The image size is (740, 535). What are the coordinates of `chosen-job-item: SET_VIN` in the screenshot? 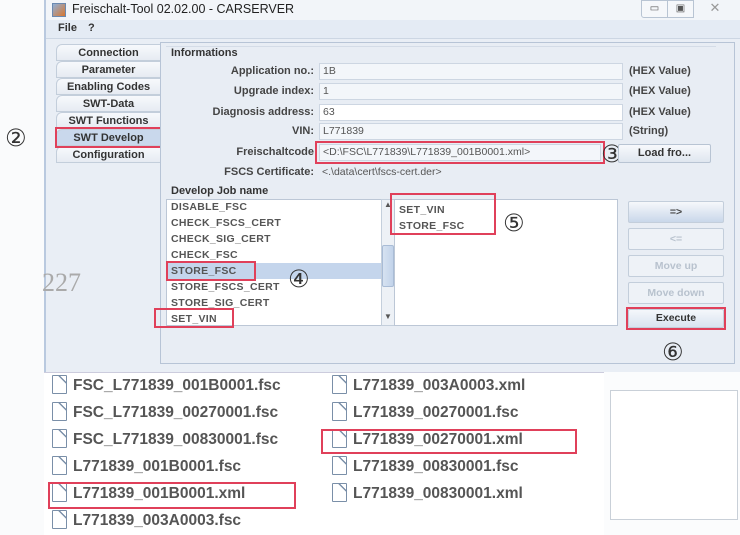 It's located at (422, 210).